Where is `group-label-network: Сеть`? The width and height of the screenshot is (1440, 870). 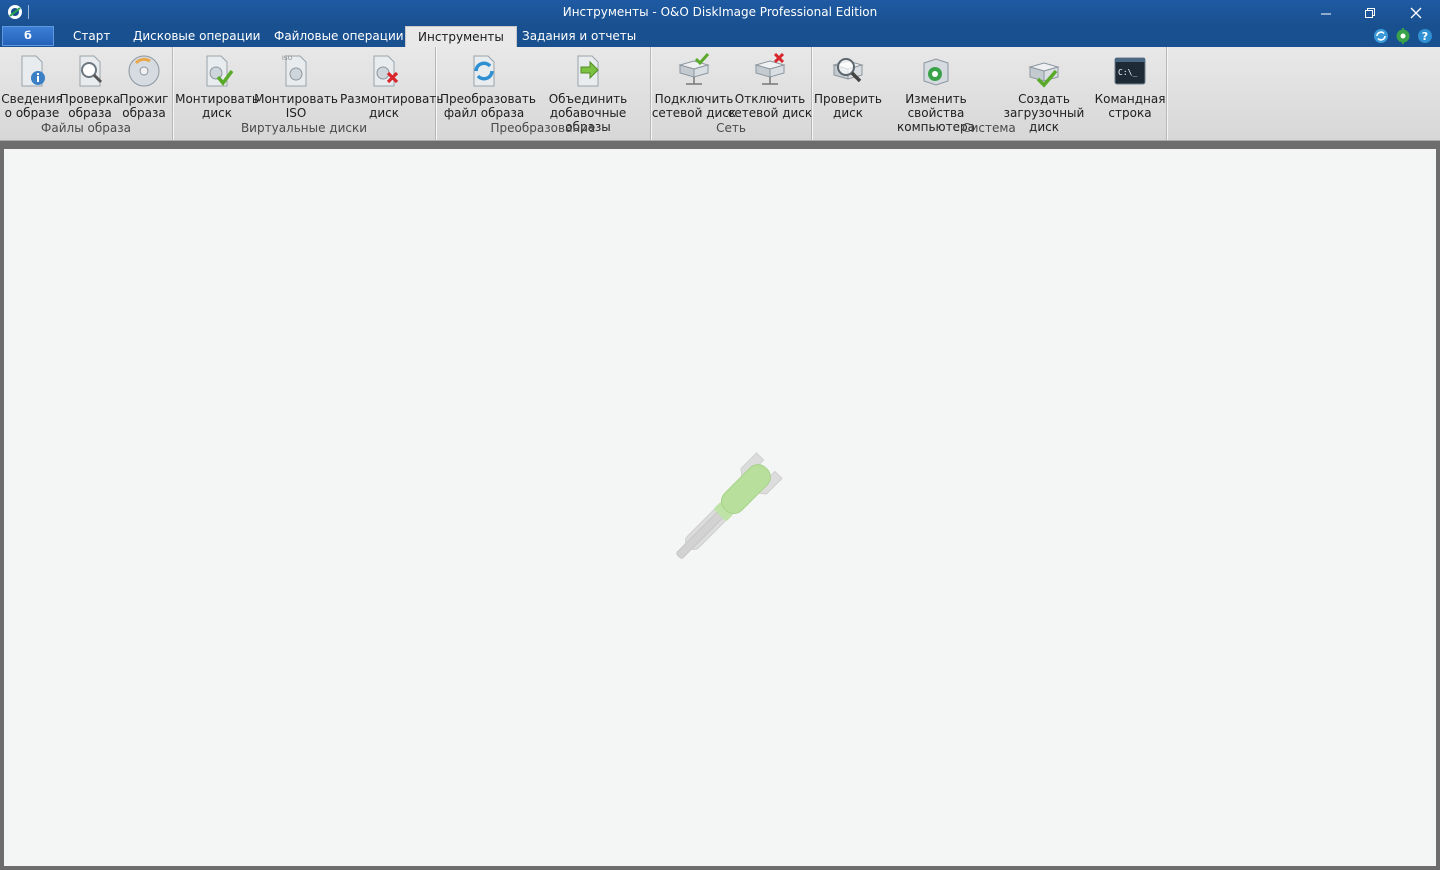
group-label-network: Сеть is located at coordinates (731, 128).